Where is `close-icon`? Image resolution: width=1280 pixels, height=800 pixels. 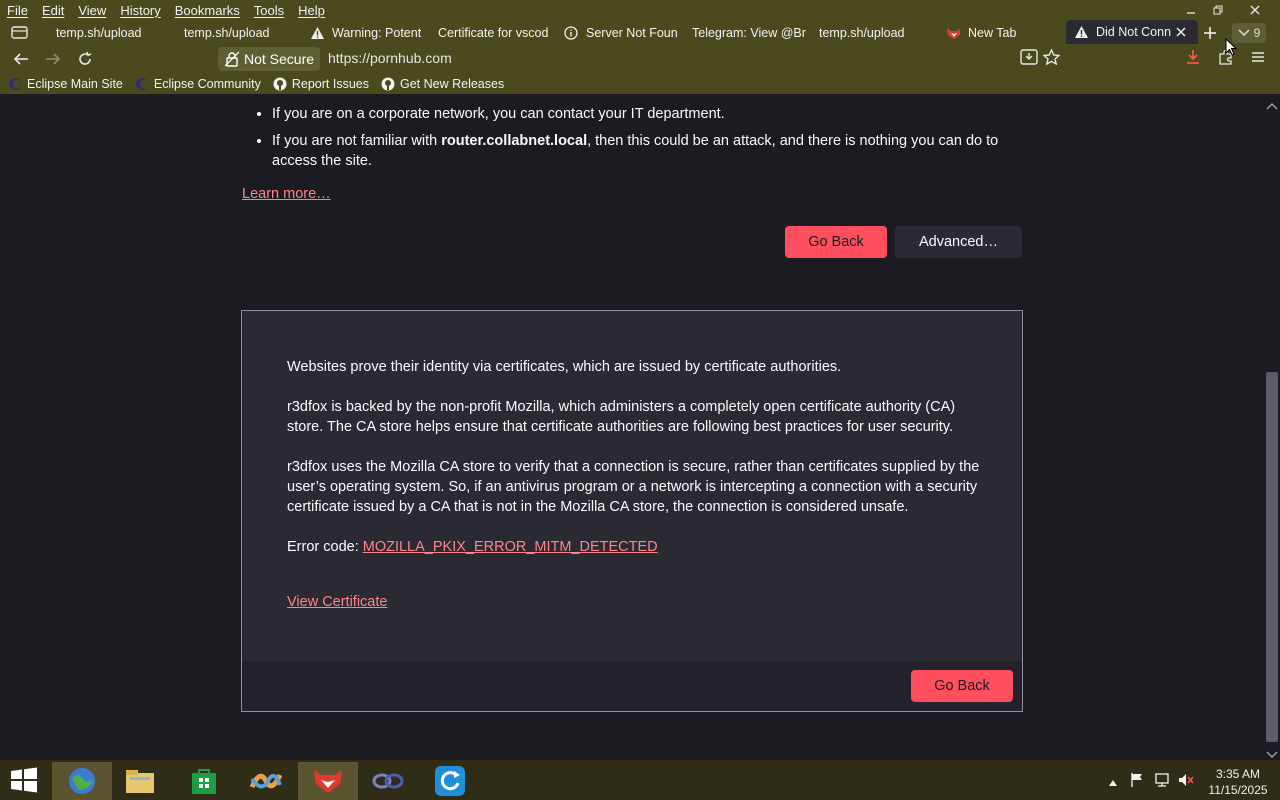 close-icon is located at coordinates (1255, 10).